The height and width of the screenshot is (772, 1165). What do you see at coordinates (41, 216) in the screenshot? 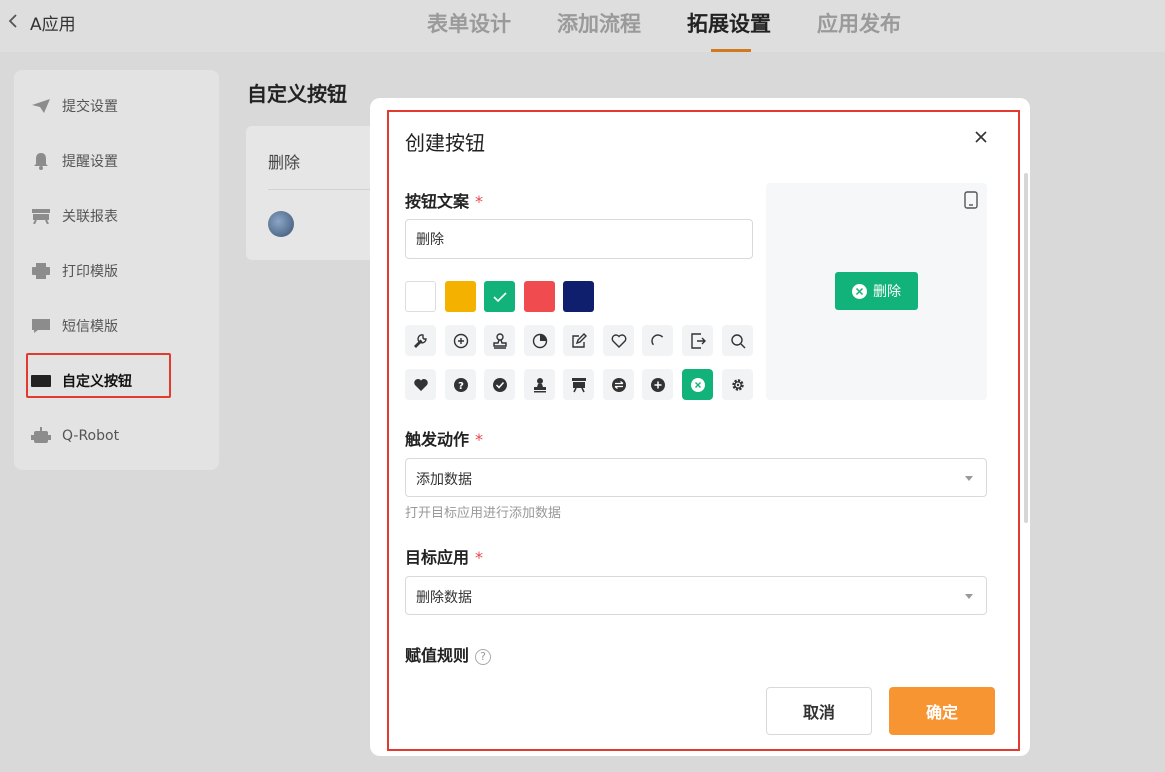
I see `report-icon` at bounding box center [41, 216].